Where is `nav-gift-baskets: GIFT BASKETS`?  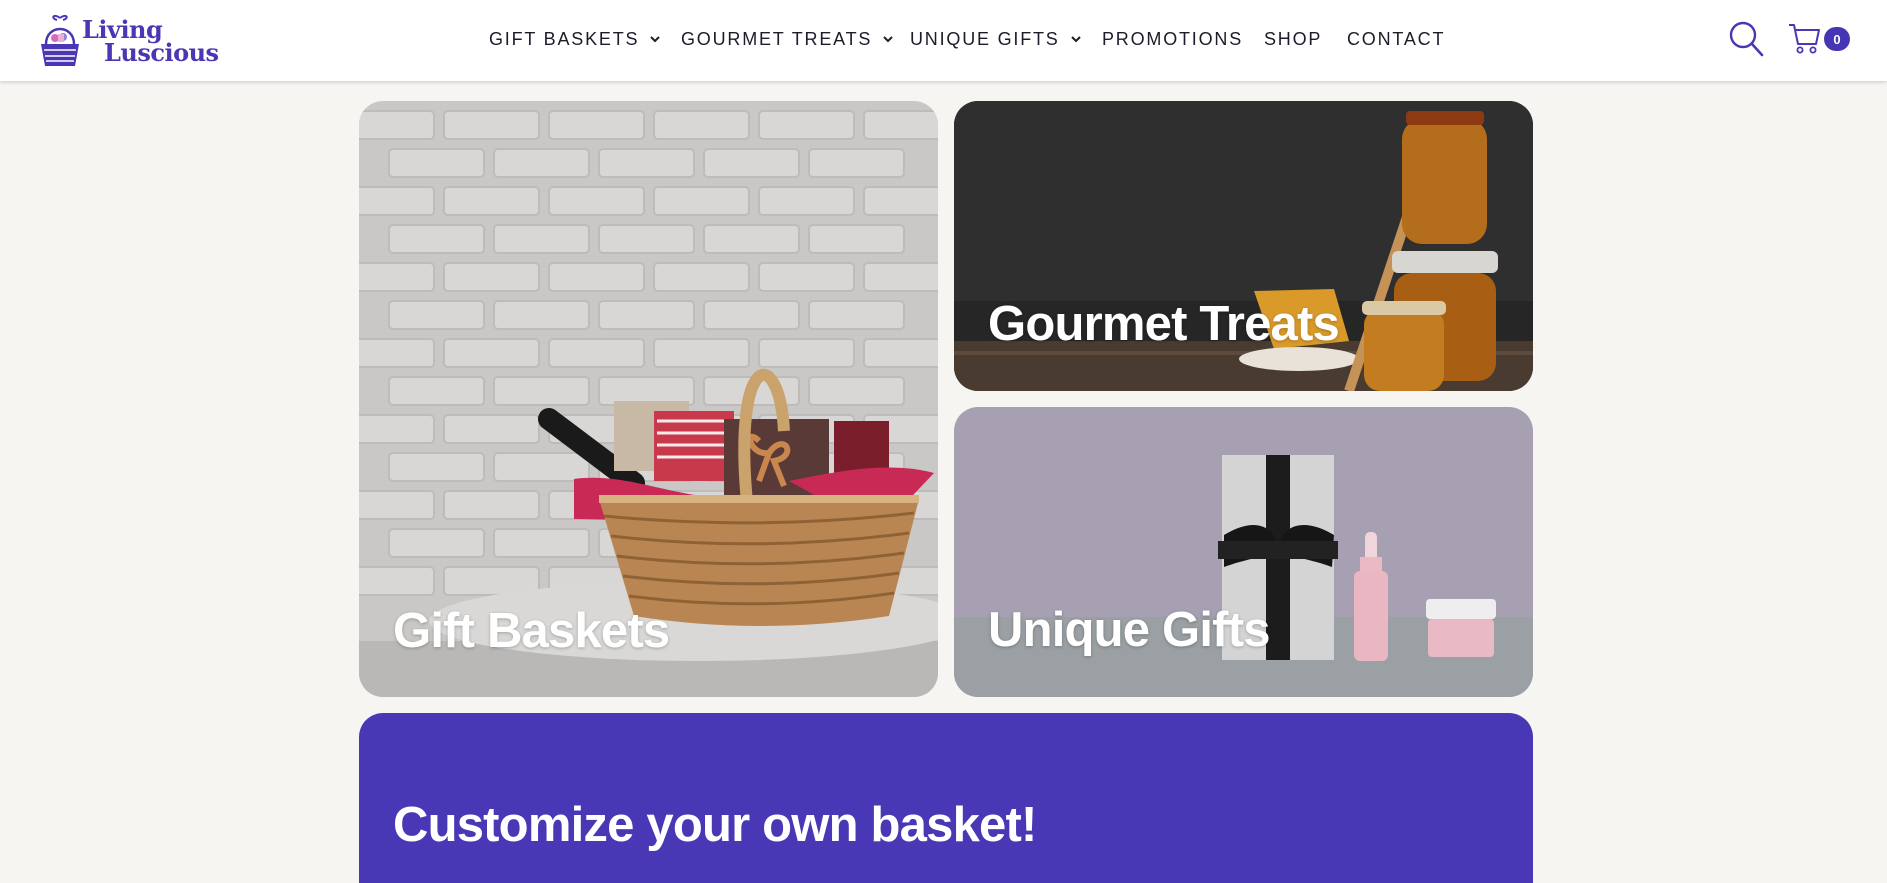 nav-gift-baskets: GIFT BASKETS is located at coordinates (575, 39).